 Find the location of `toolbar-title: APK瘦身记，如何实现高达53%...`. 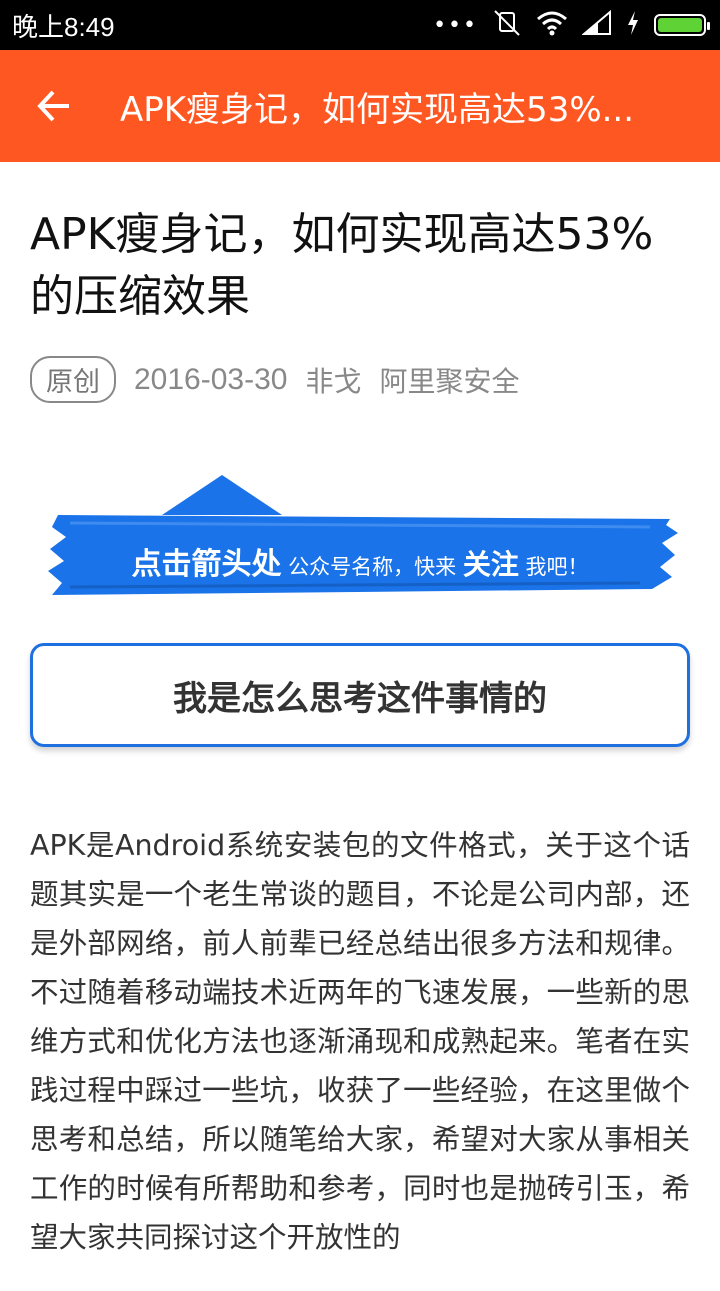

toolbar-title: APK瘦身记，如何实现高达53%... is located at coordinates (377, 109).